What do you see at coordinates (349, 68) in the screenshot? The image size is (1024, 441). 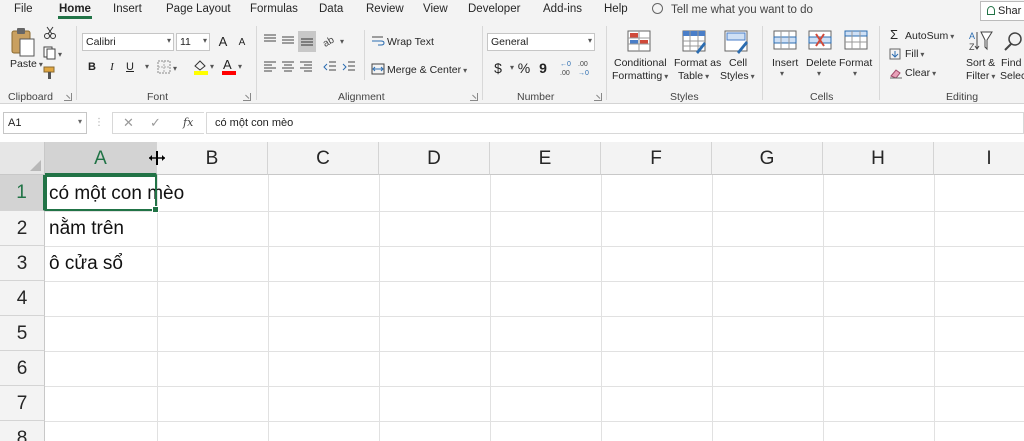 I see `increase-indent-button` at bounding box center [349, 68].